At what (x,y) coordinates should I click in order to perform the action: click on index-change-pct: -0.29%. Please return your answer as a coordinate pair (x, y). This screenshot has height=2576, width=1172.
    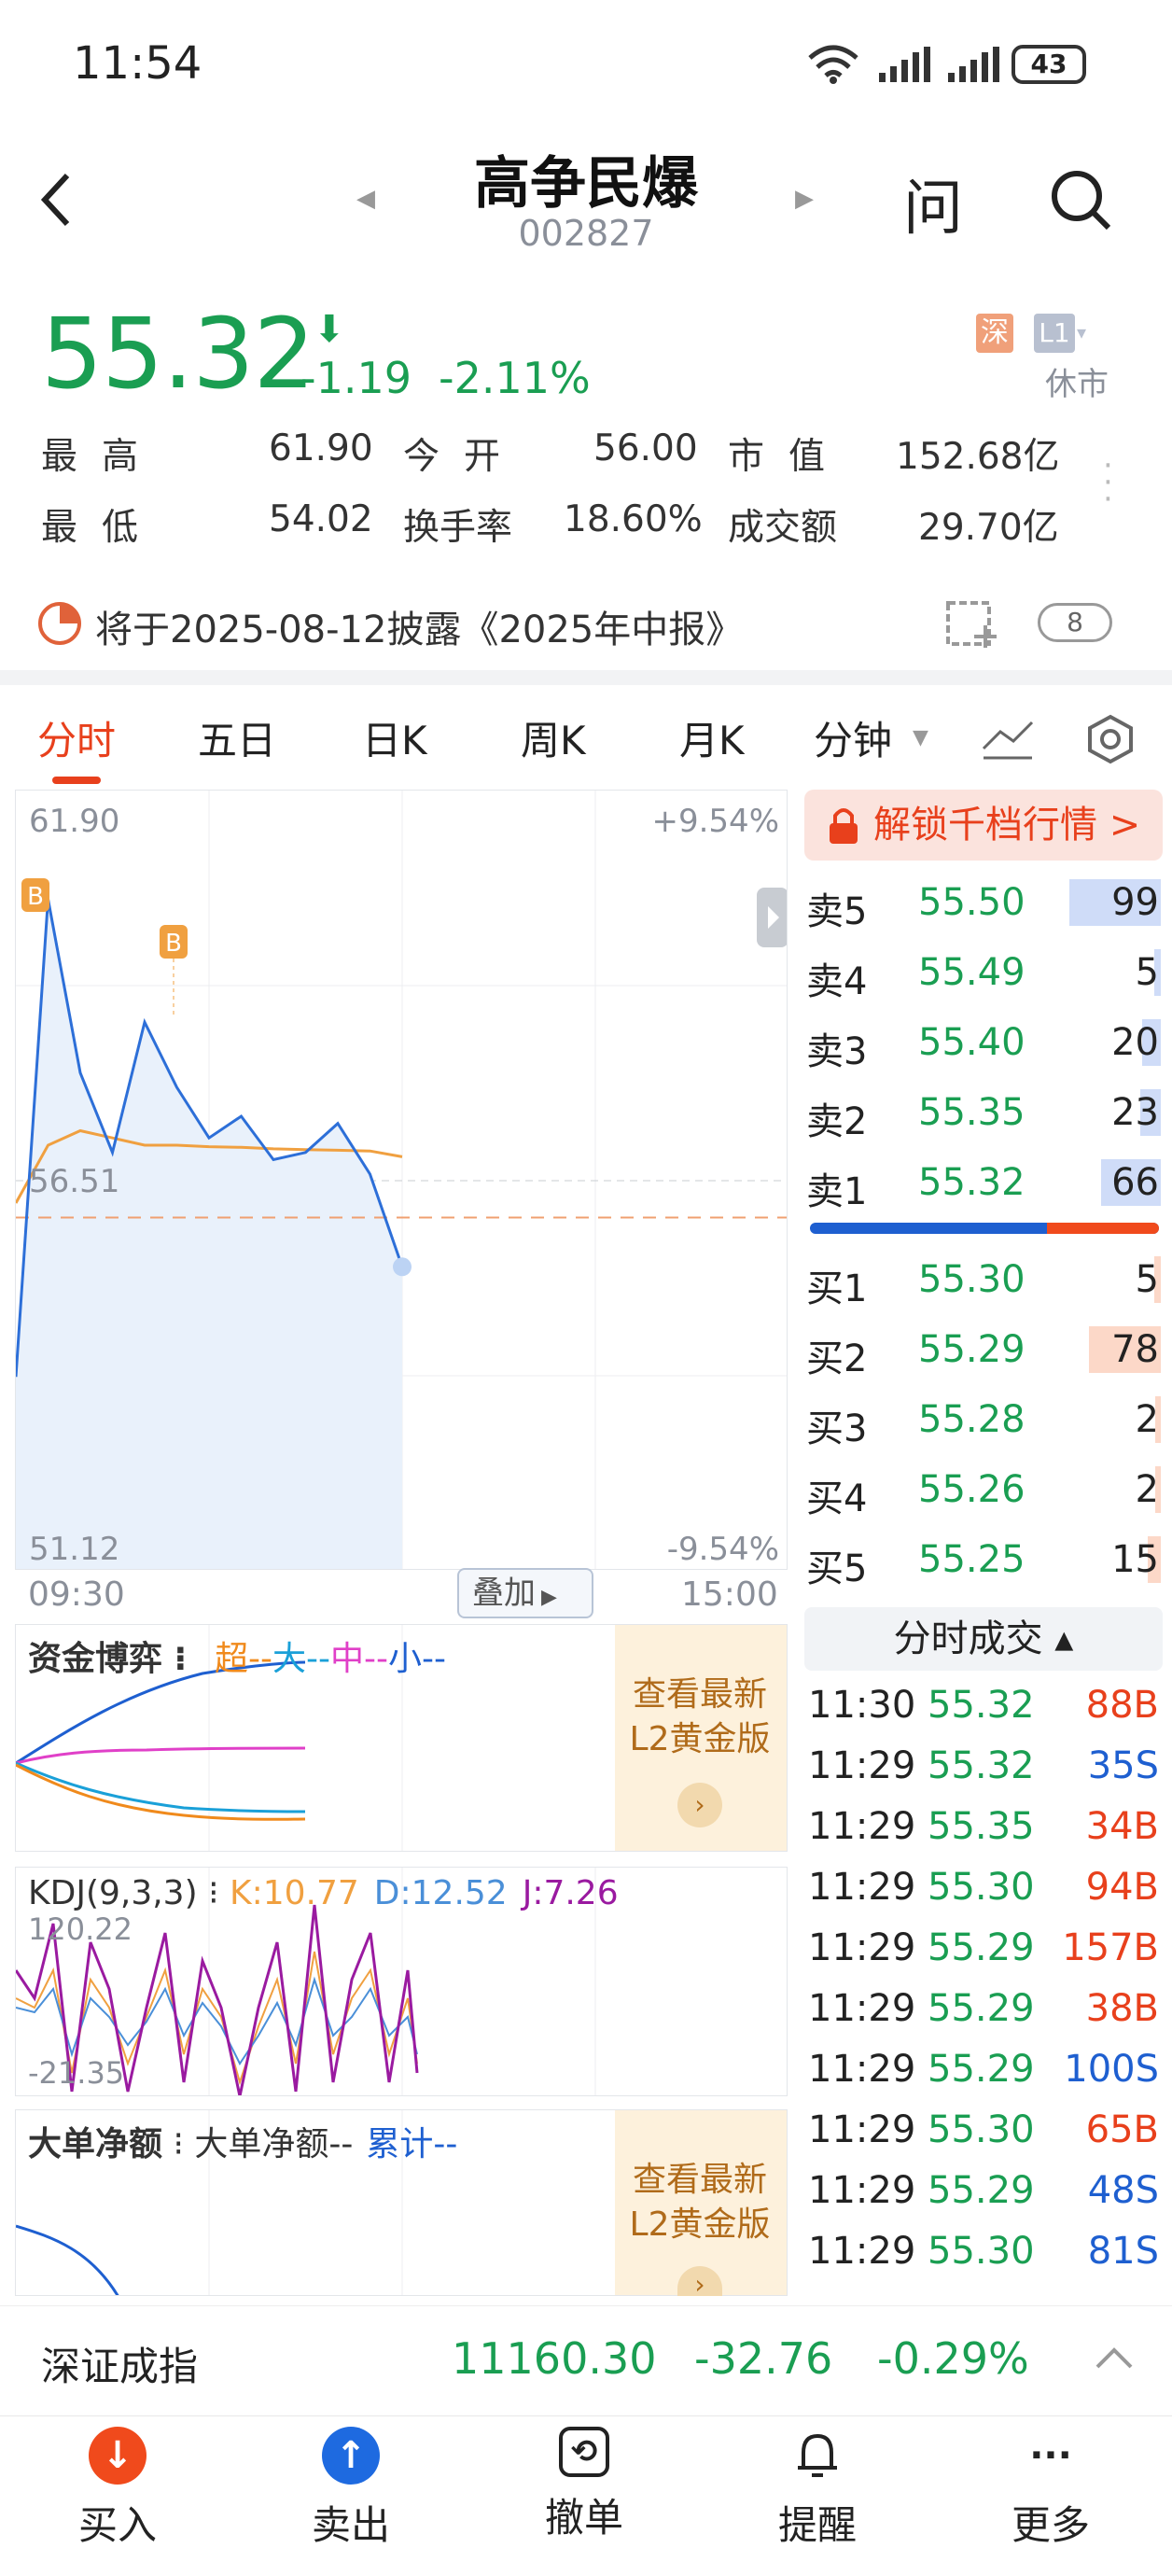
    Looking at the image, I should click on (953, 2358).